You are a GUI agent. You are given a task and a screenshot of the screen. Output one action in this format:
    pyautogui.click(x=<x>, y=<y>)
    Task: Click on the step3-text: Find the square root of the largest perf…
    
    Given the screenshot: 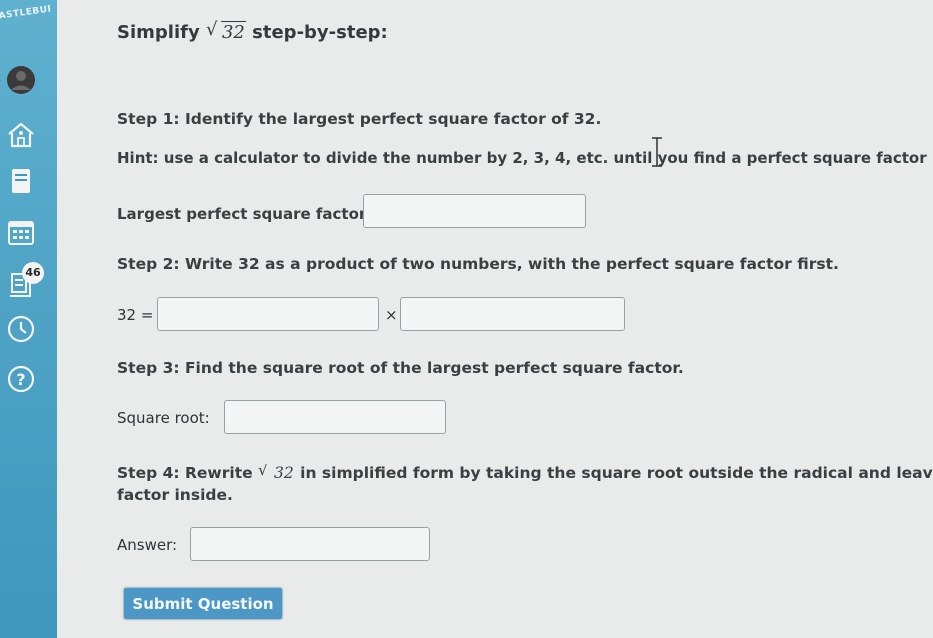 What is the action you would take?
    pyautogui.click(x=434, y=368)
    